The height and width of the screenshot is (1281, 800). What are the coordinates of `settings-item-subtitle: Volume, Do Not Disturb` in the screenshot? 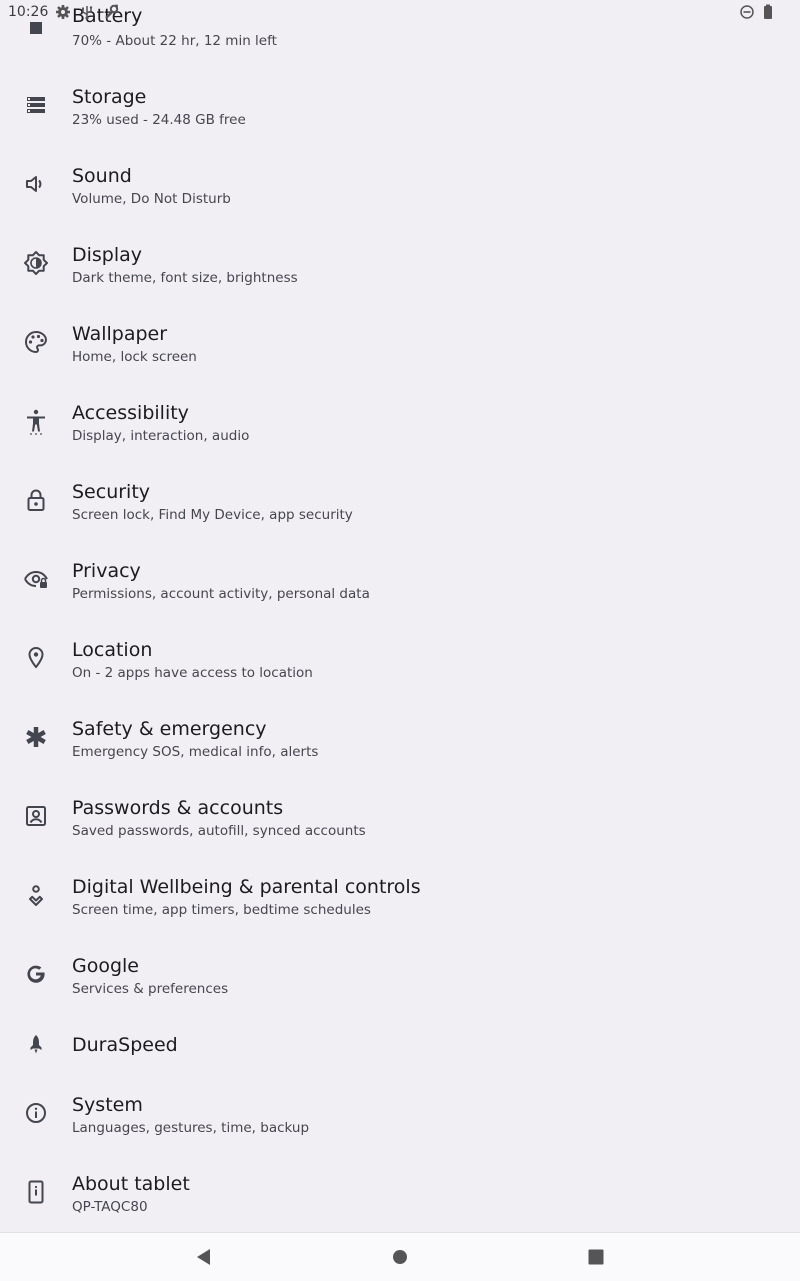 It's located at (151, 199).